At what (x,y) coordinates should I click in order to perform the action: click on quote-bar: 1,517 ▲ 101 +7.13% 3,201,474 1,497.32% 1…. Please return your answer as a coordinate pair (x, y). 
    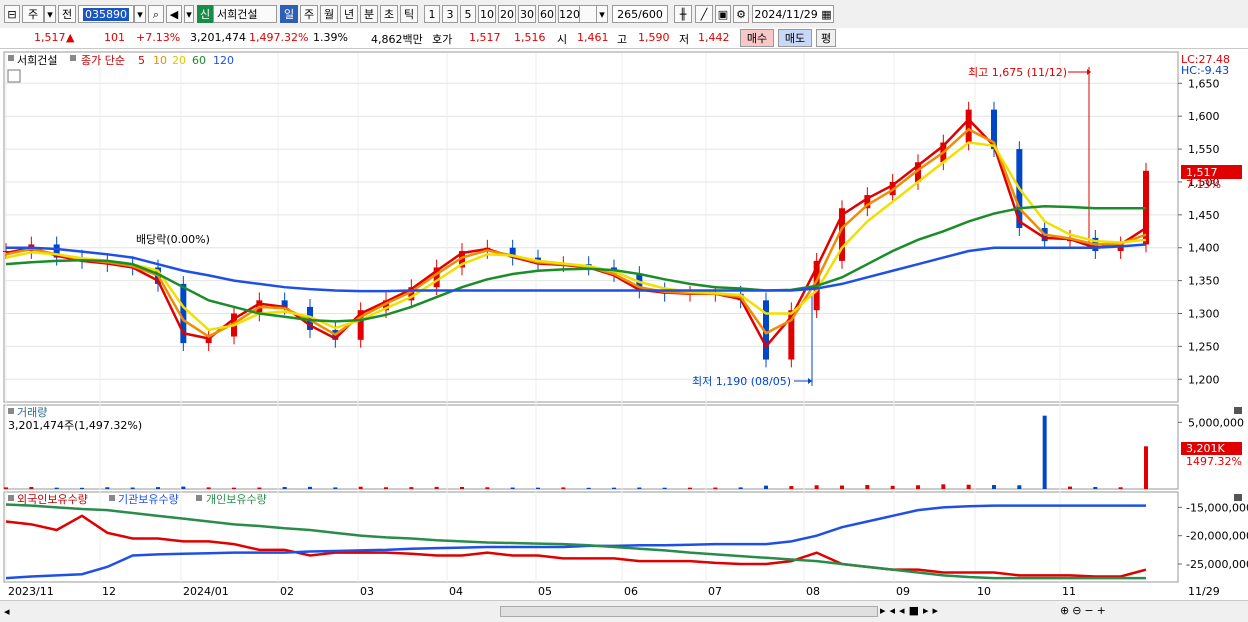
    Looking at the image, I should click on (624, 38).